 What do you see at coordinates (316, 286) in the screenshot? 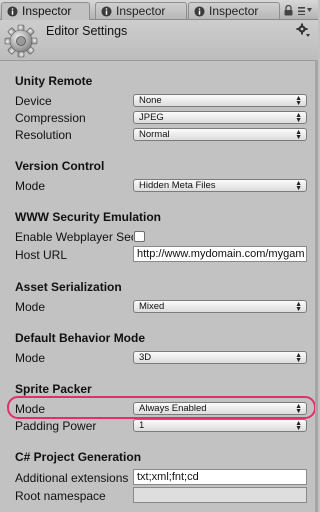
I see `panel-edge` at bounding box center [316, 286].